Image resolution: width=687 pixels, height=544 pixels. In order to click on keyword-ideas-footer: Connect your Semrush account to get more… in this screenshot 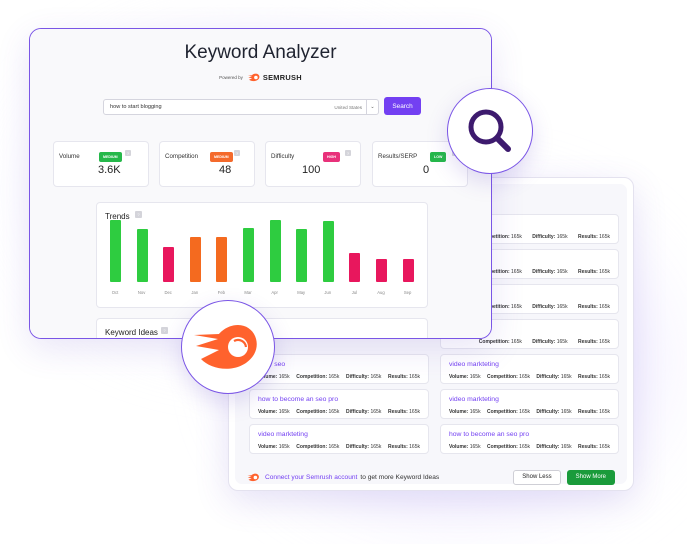, I will do `click(431, 477)`.